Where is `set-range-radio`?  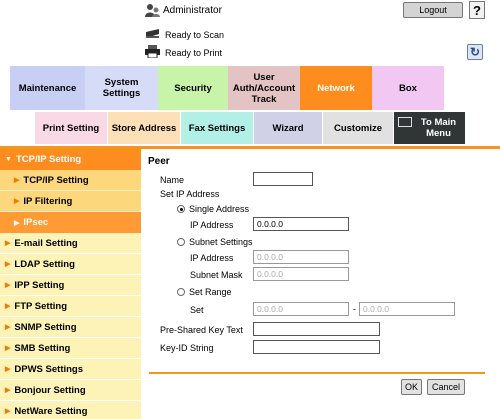
set-range-radio is located at coordinates (181, 292).